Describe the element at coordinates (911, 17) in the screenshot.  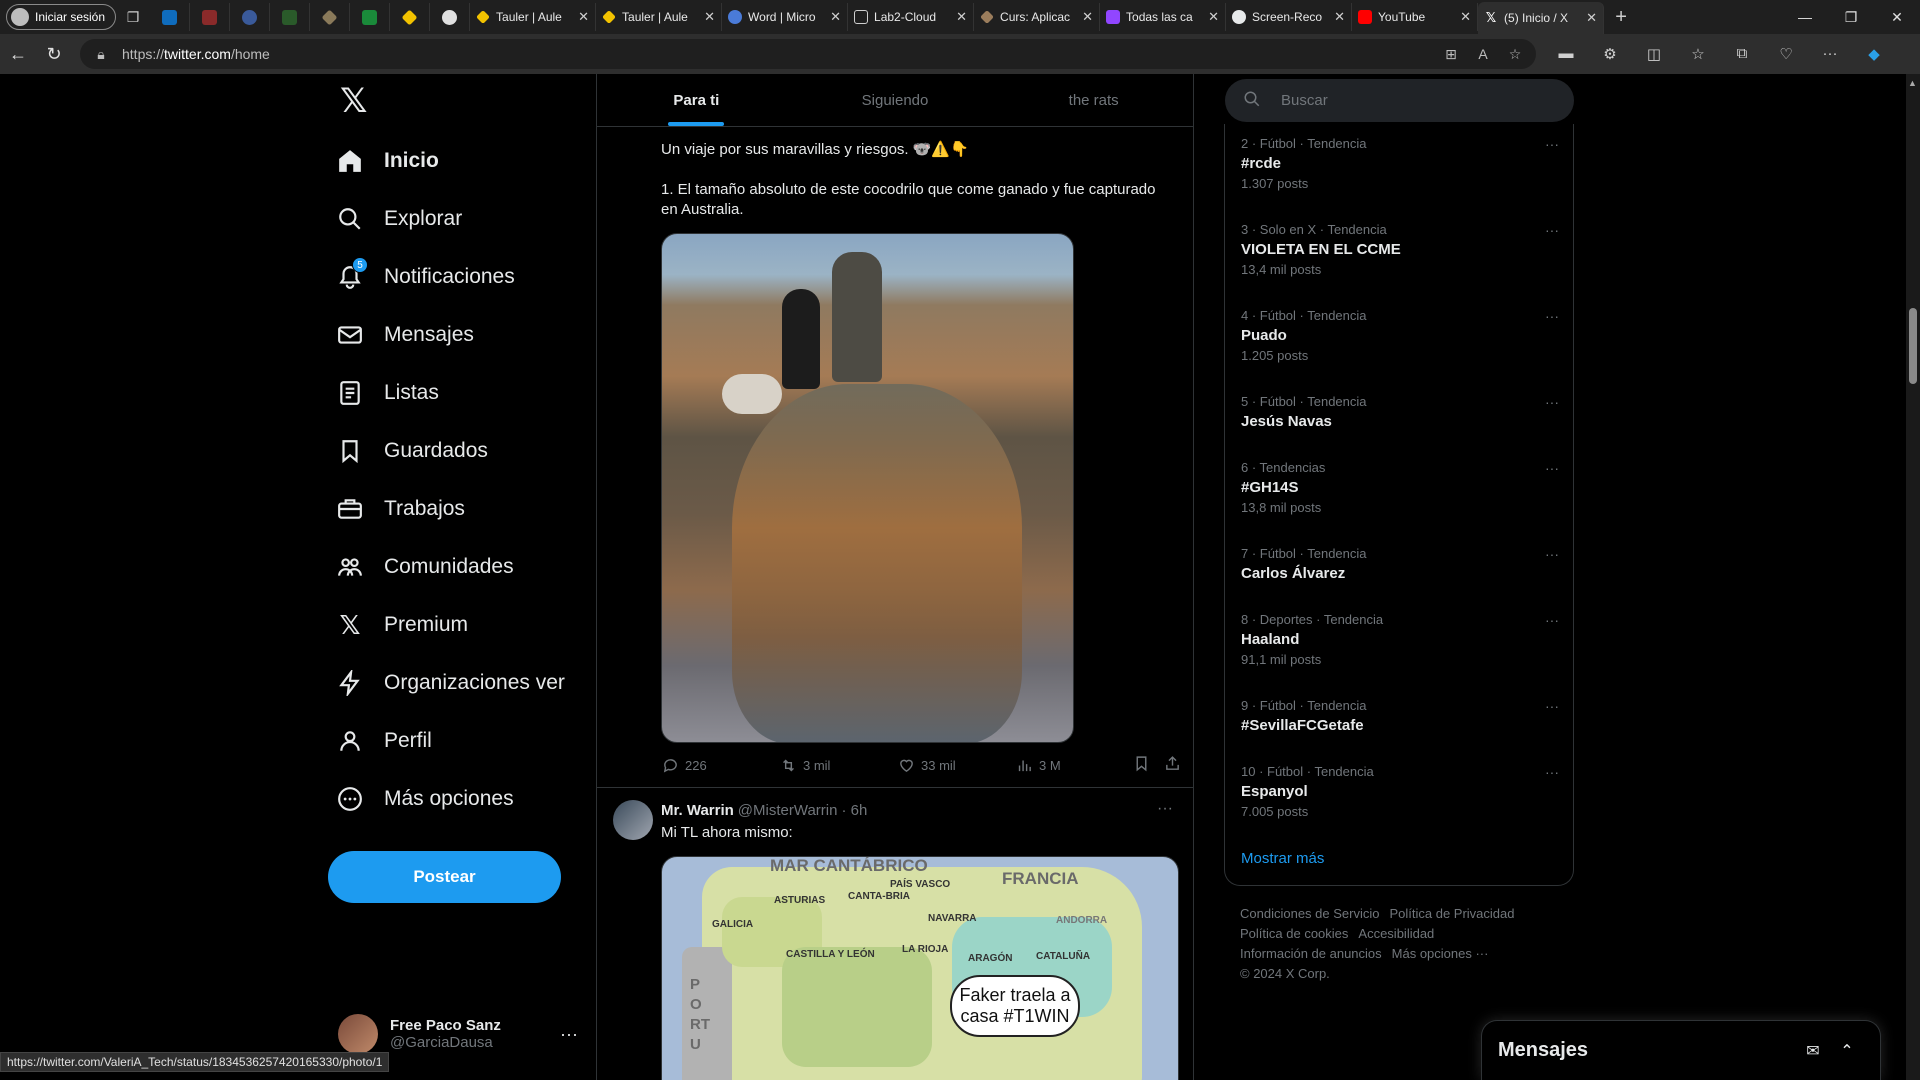
I see `browser-tab: Lab2-Cloud ✕` at that location.